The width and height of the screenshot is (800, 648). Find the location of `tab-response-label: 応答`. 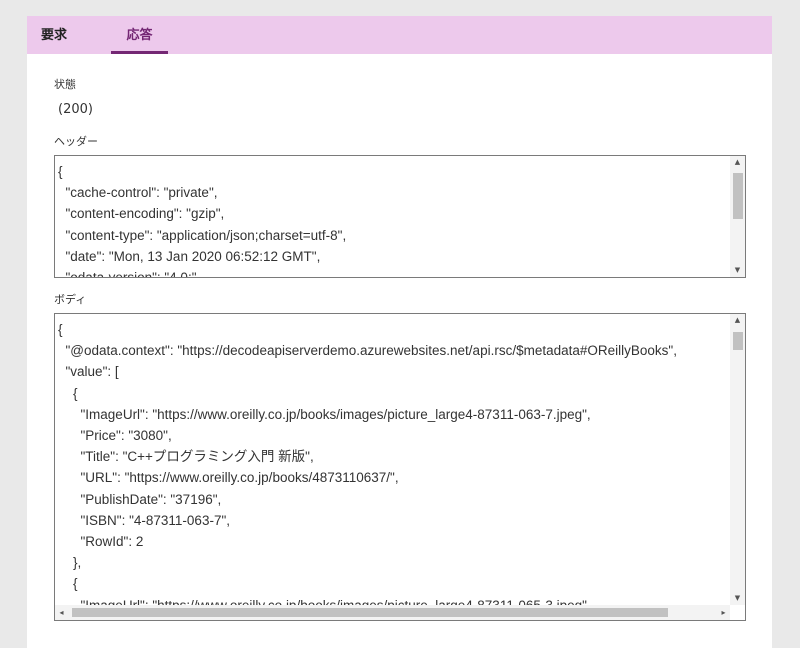

tab-response-label: 応答 is located at coordinates (139, 35).